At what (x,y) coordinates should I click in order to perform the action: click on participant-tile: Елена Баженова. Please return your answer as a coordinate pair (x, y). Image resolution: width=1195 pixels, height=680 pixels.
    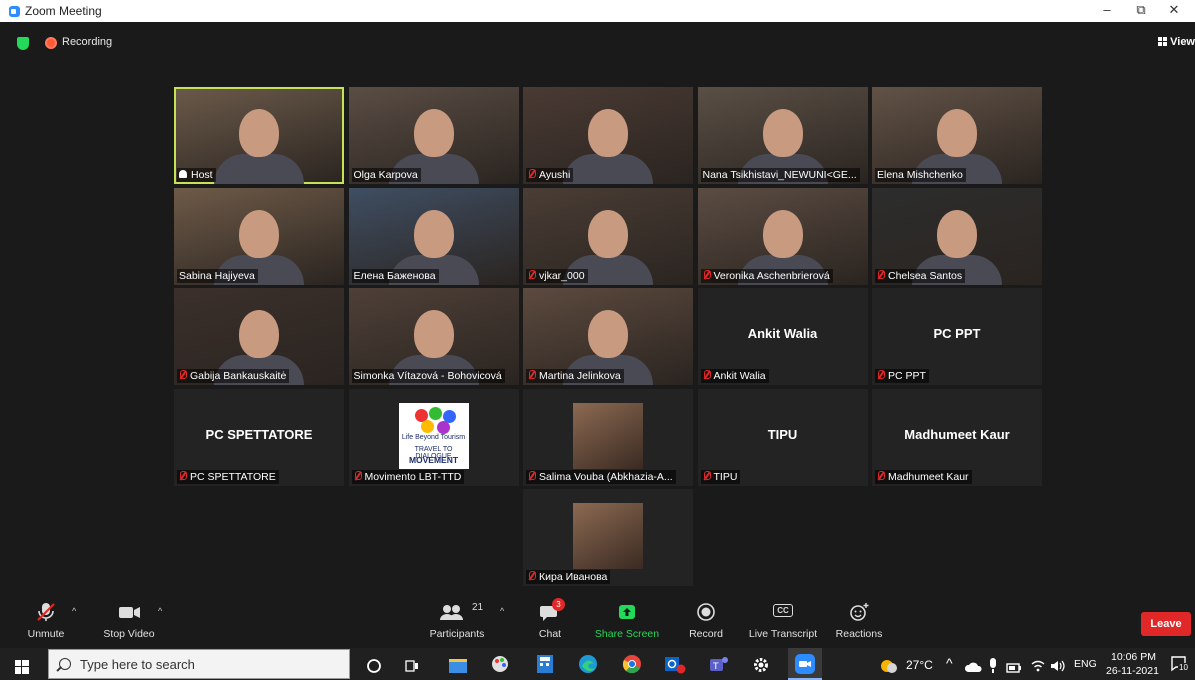
    Looking at the image, I should click on (433, 236).